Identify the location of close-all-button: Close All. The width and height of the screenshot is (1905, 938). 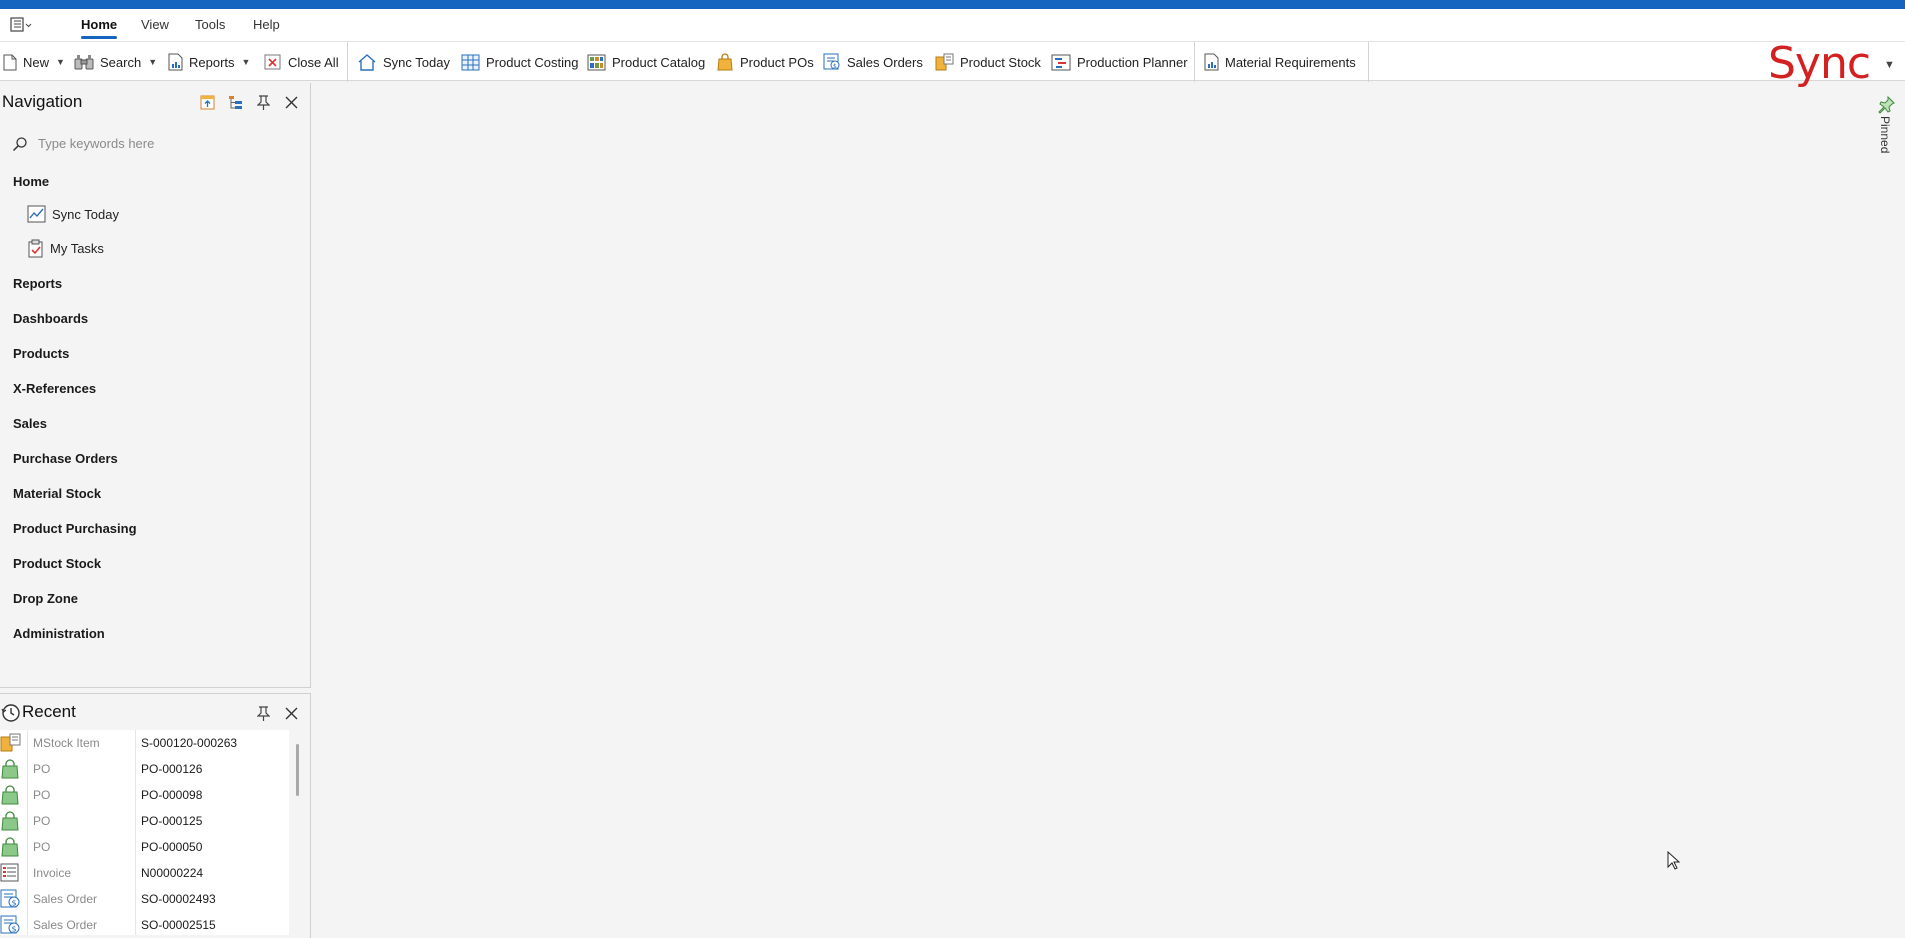
(301, 62).